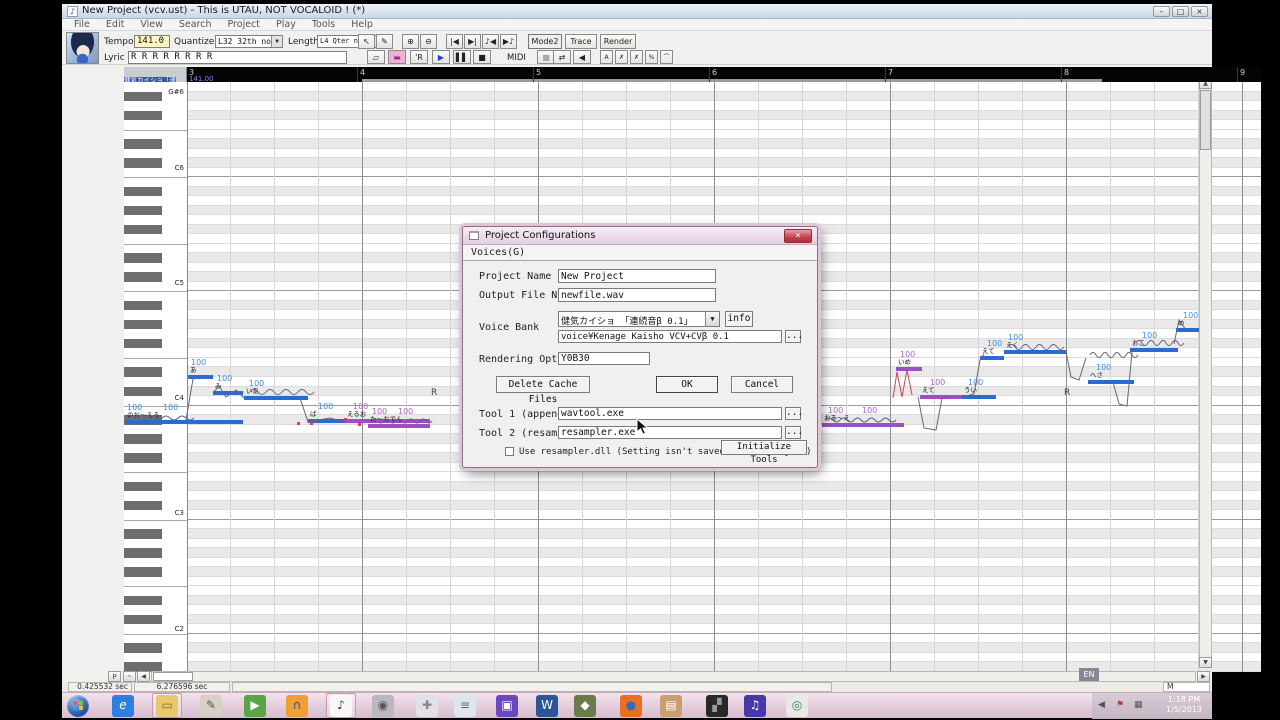 The width and height of the screenshot is (1280, 720). I want to click on network-icon: ▦, so click(1138, 705).